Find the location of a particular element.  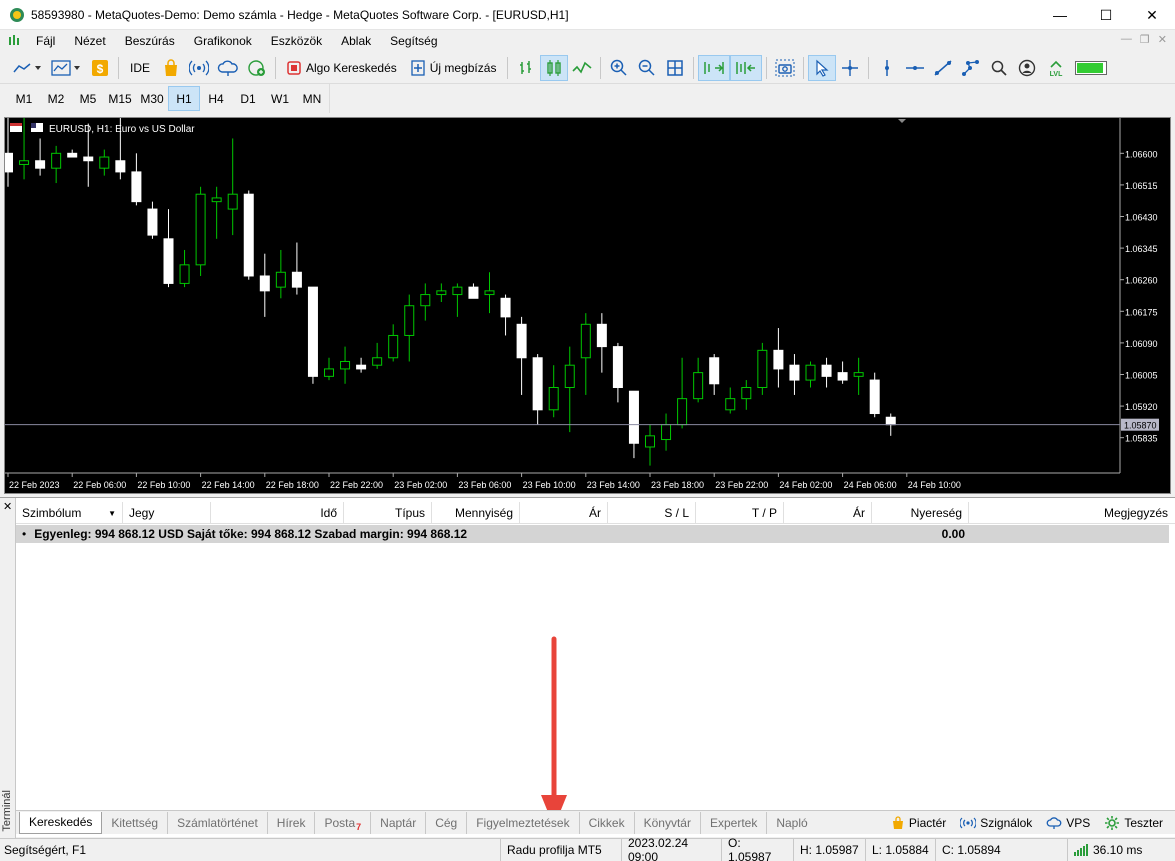

market-tab: Piactér is located at coordinates (918, 823).